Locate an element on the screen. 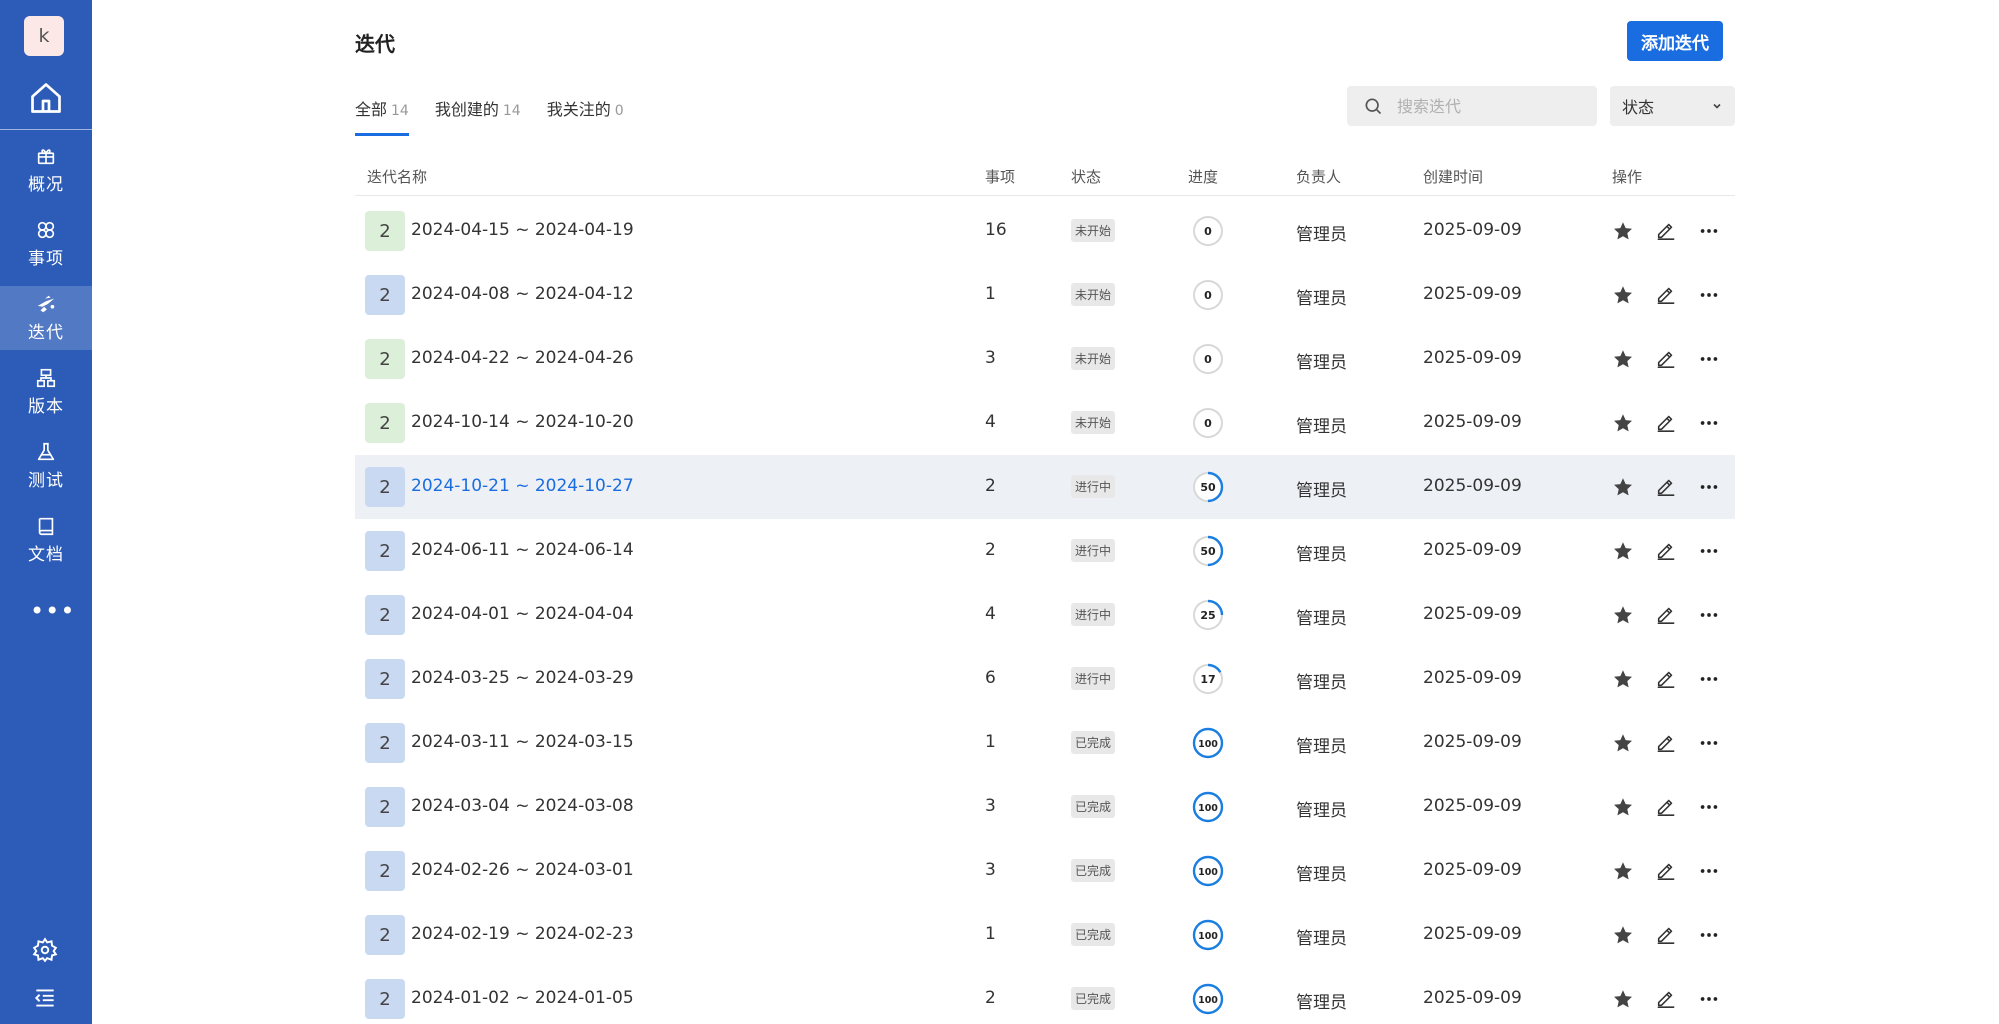 Image resolution: width=1999 pixels, height=1024 pixels. home-icon is located at coordinates (46, 98).